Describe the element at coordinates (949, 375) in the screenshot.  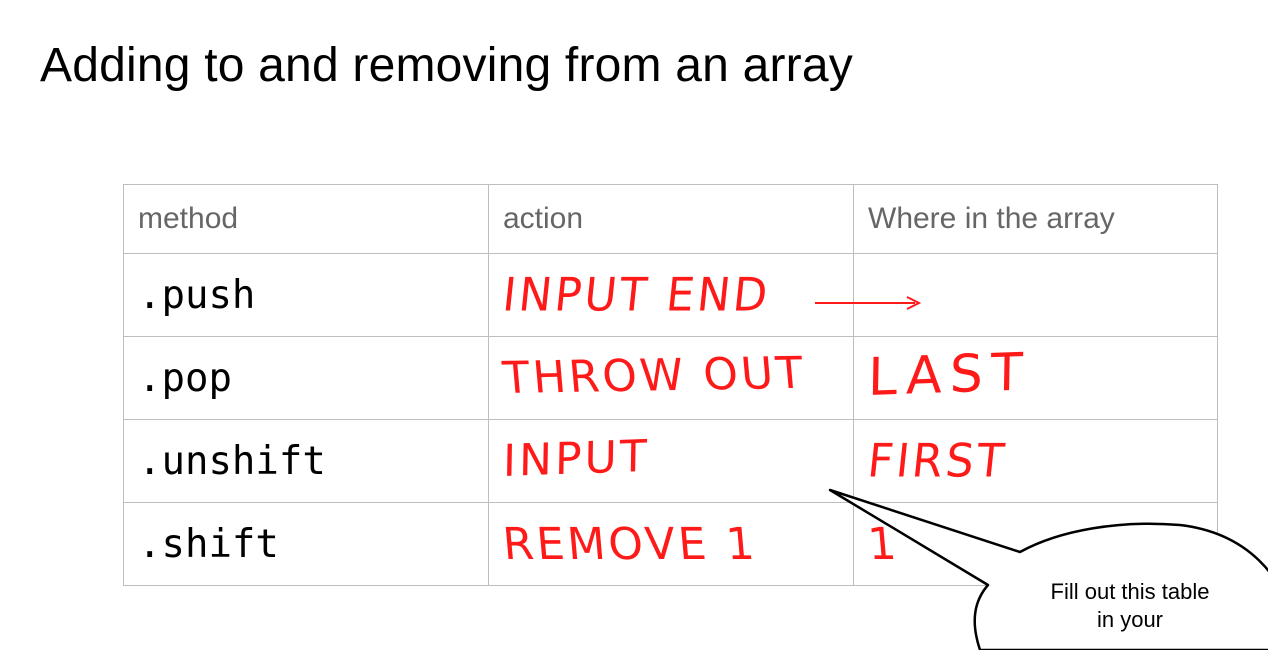
I see `handwritten-where: LAST` at that location.